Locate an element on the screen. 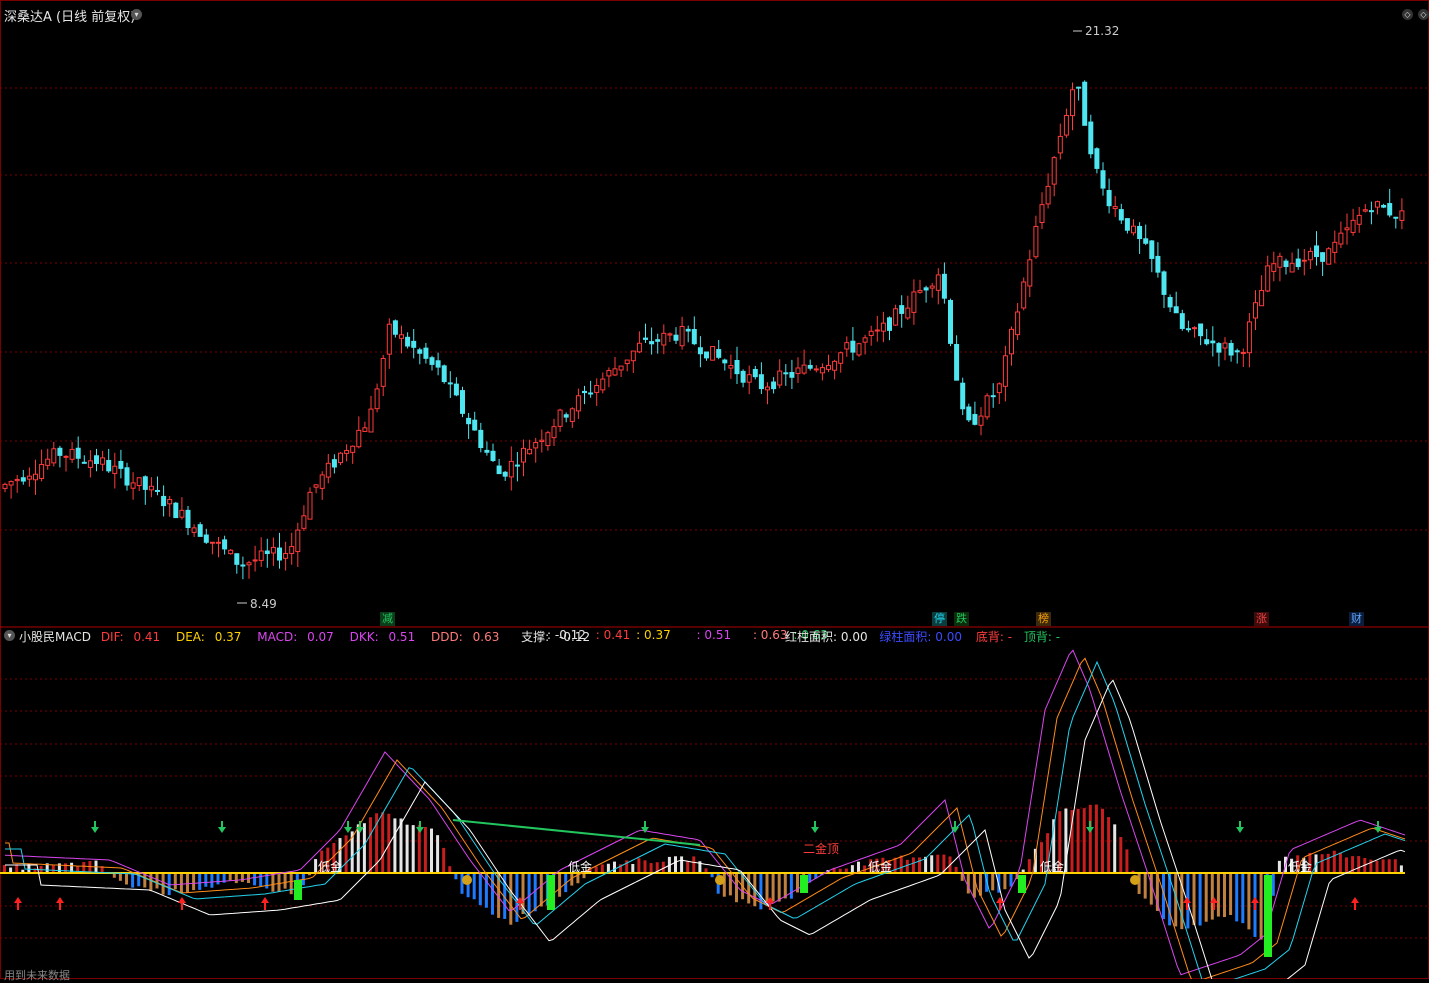 The width and height of the screenshot is (1429, 983). chevron-down-icon: ▾ is located at coordinates (136, 14).